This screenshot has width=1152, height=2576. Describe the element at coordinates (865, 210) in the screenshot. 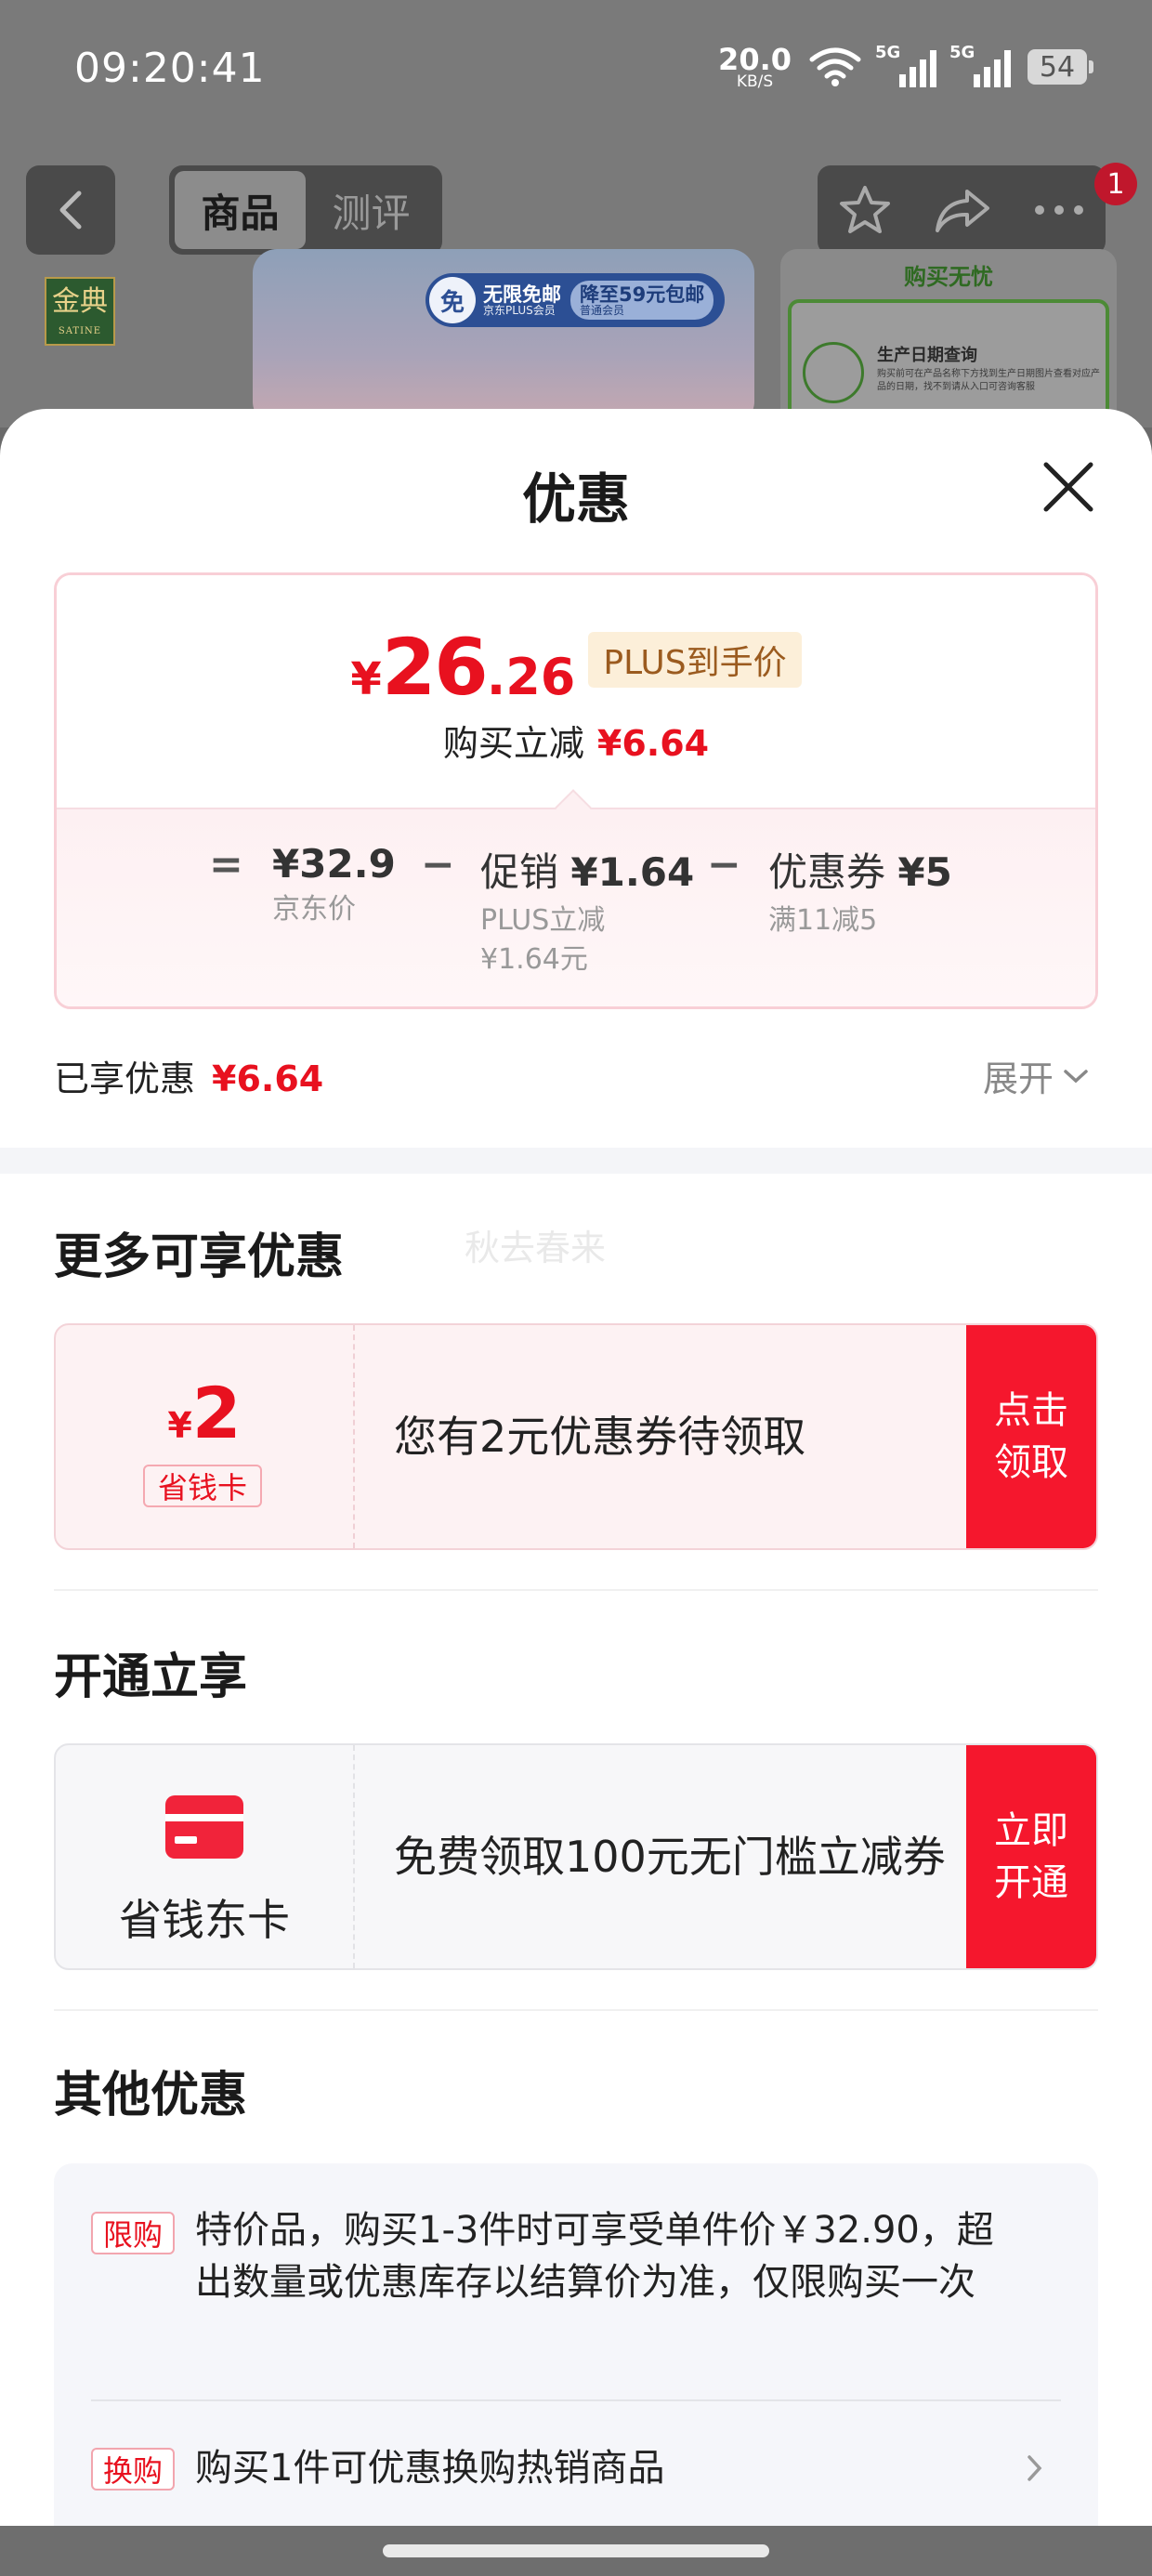

I see `star-icon` at that location.